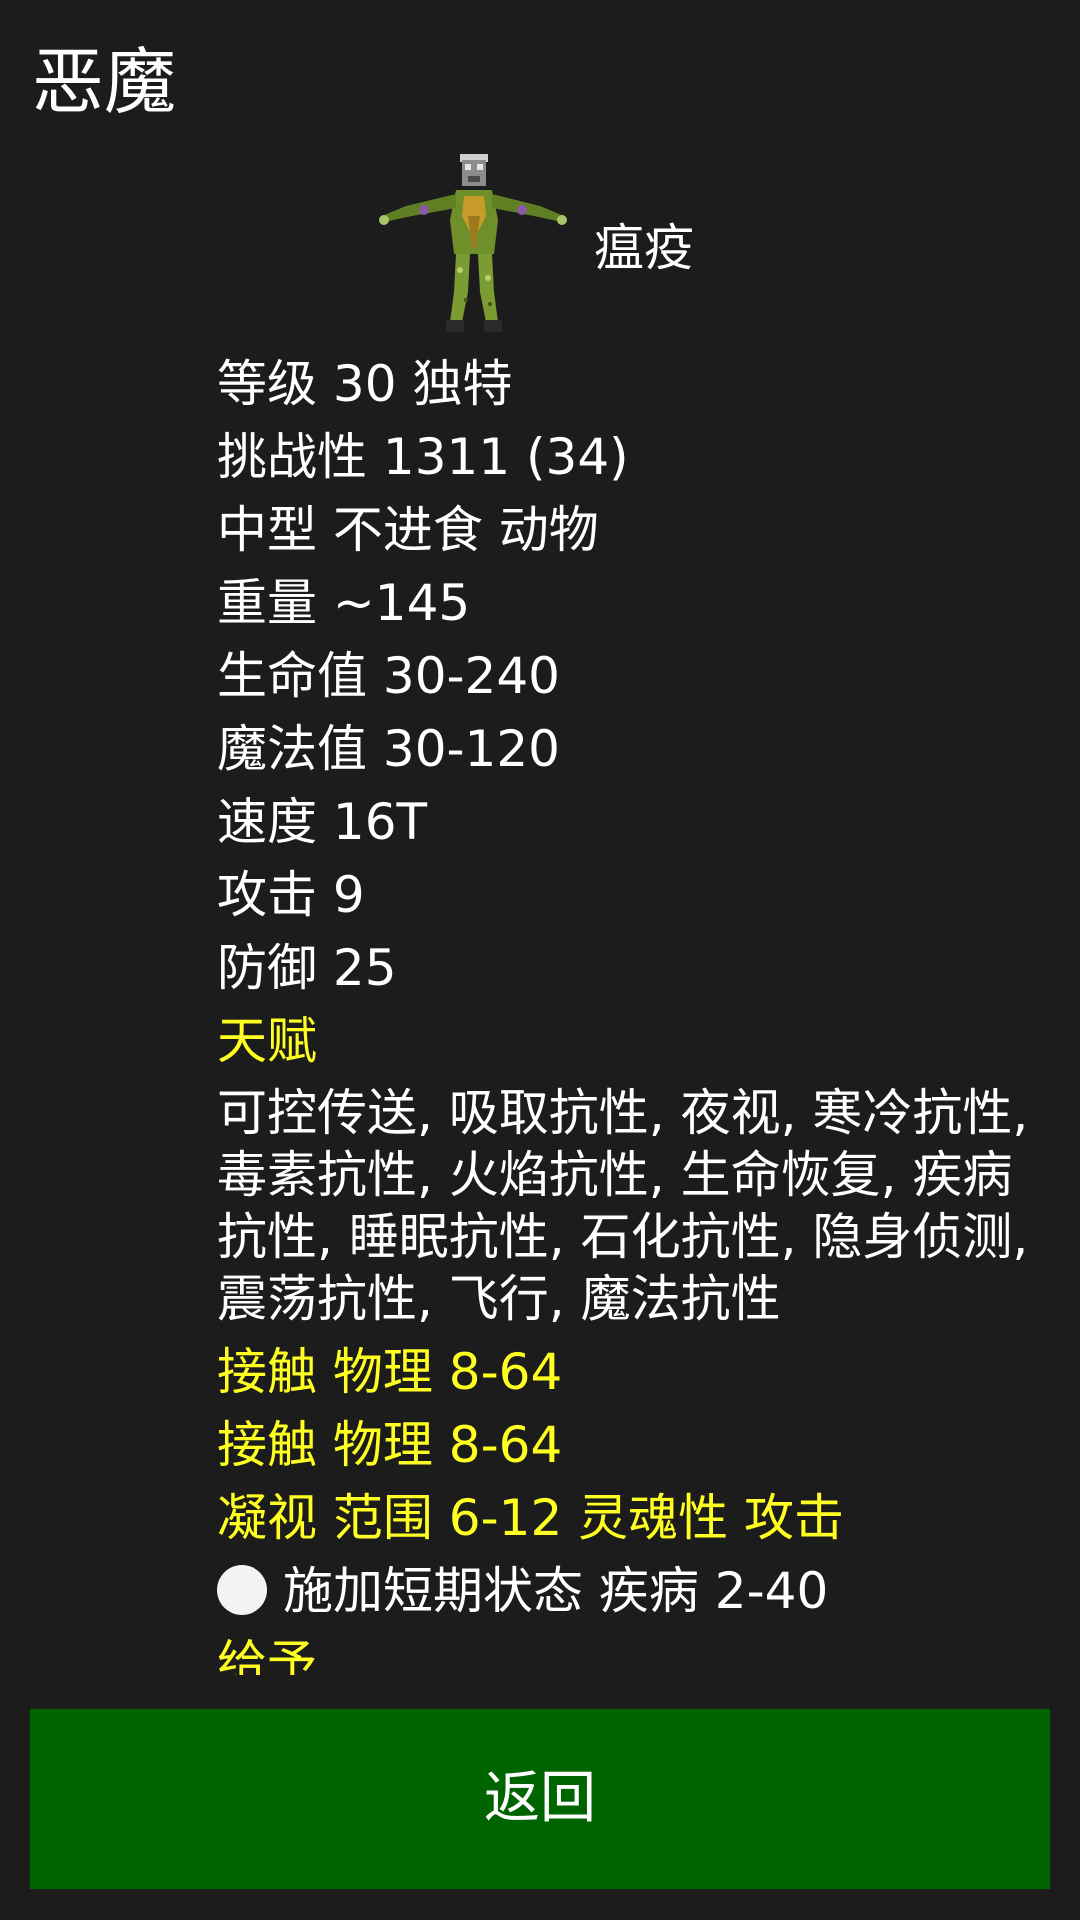 Image resolution: width=1080 pixels, height=1920 pixels. Describe the element at coordinates (322, 822) in the screenshot. I see `stat-speed: 速度 16T` at that location.